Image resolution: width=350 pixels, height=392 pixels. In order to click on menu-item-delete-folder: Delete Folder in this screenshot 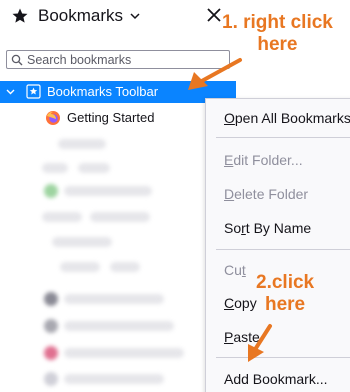, I will do `click(266, 194)`.